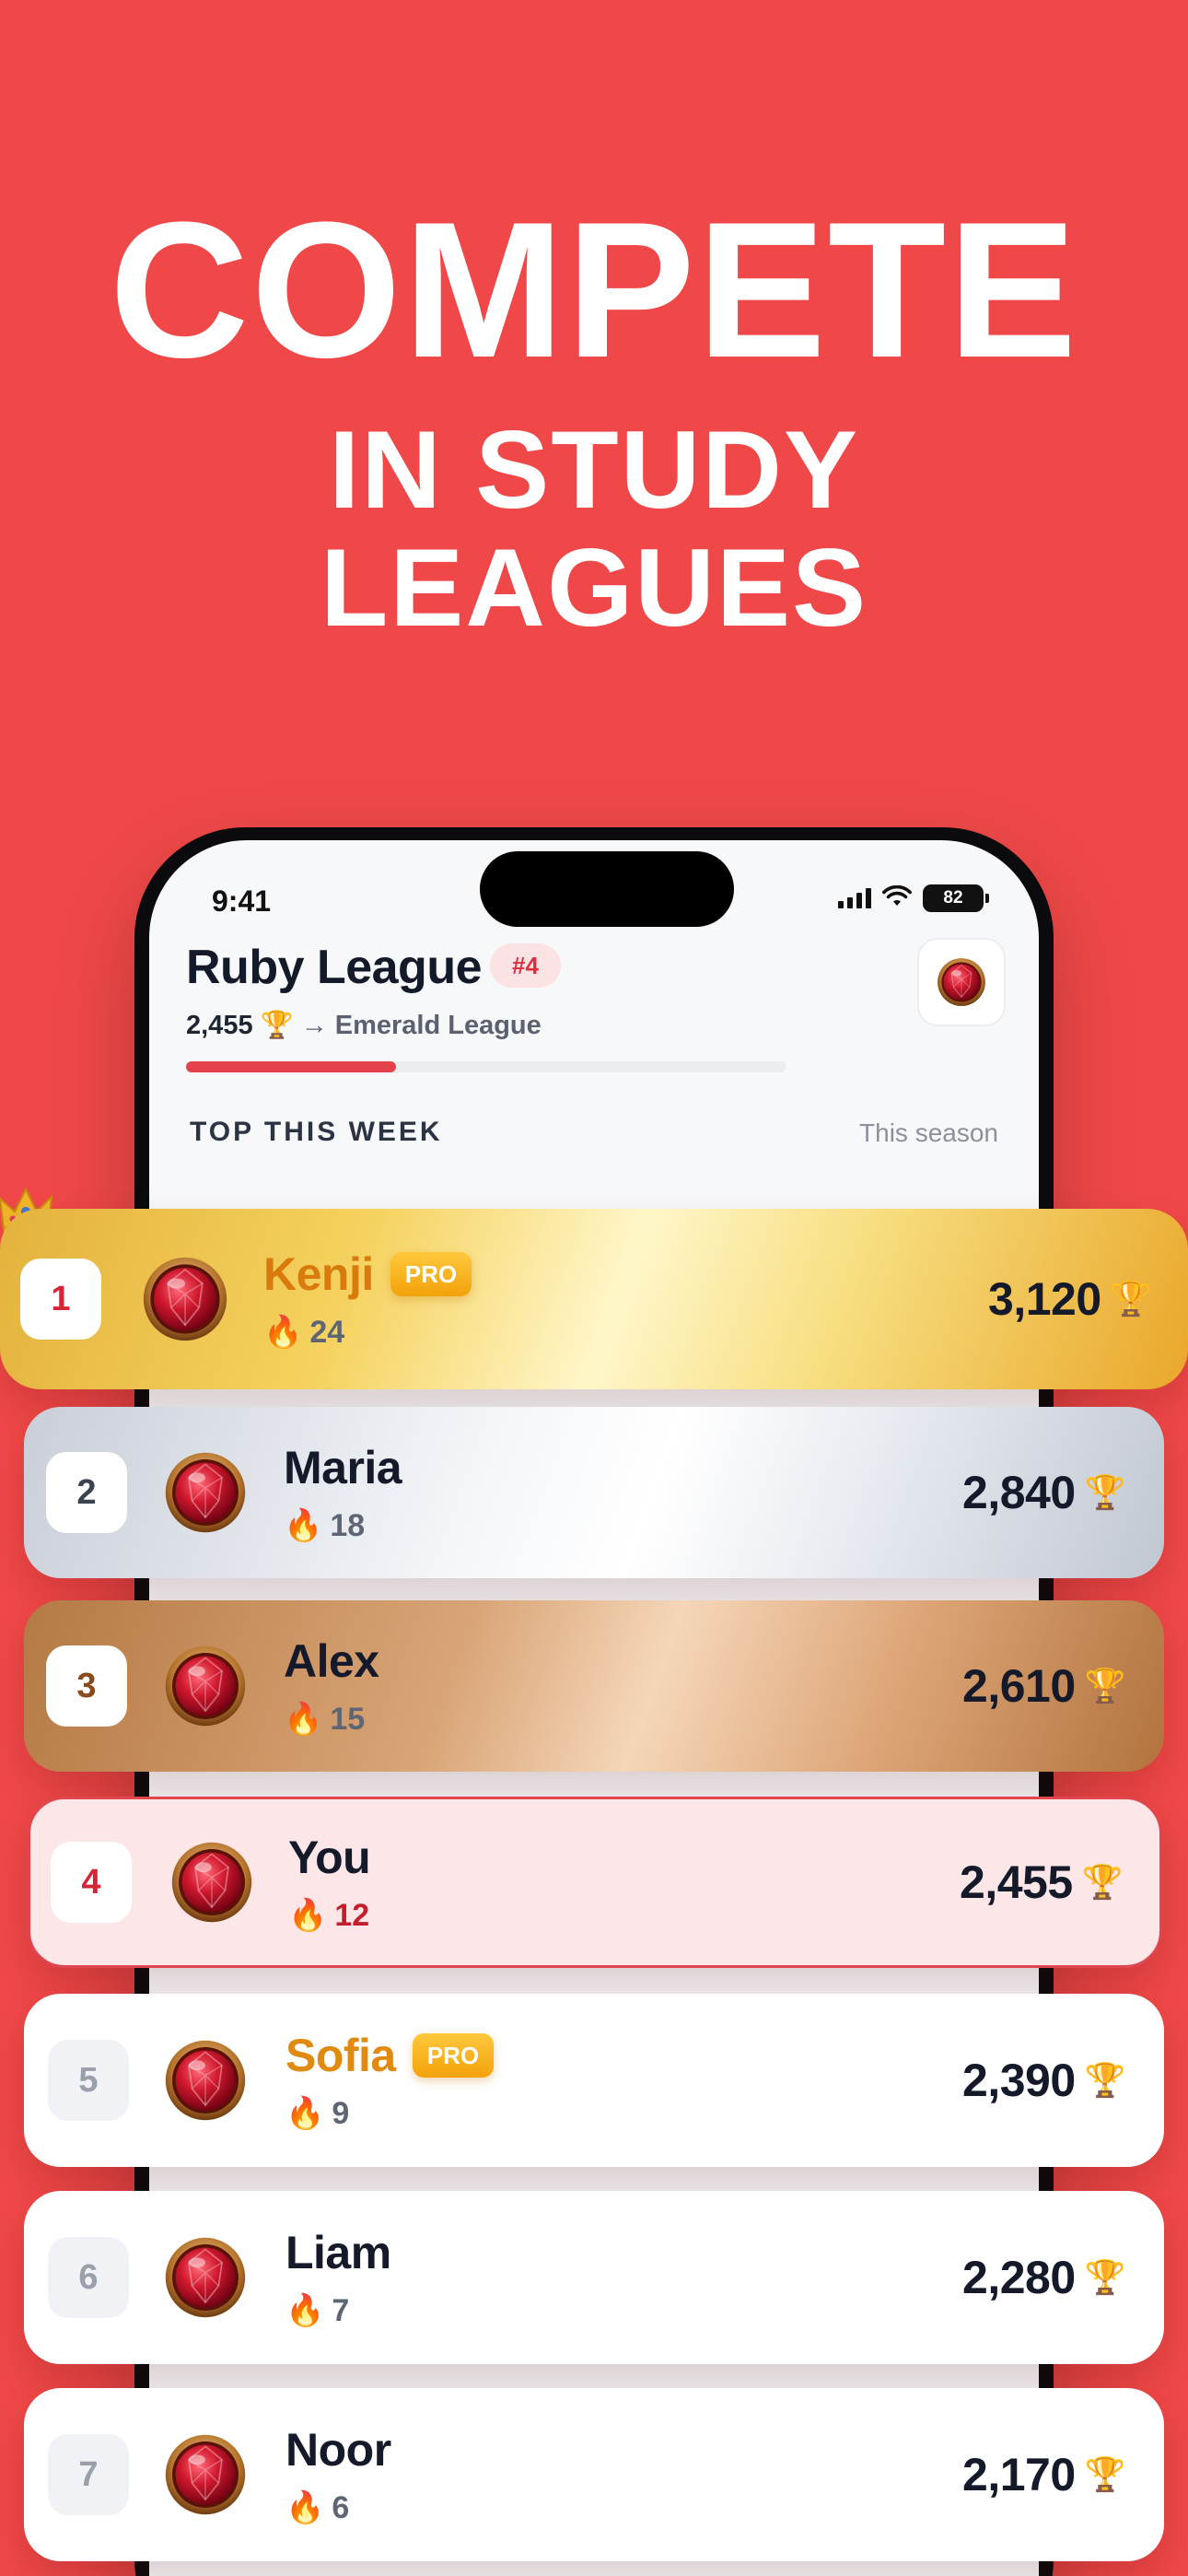 The image size is (1188, 2576). I want to click on league-progress-fill, so click(291, 1066).